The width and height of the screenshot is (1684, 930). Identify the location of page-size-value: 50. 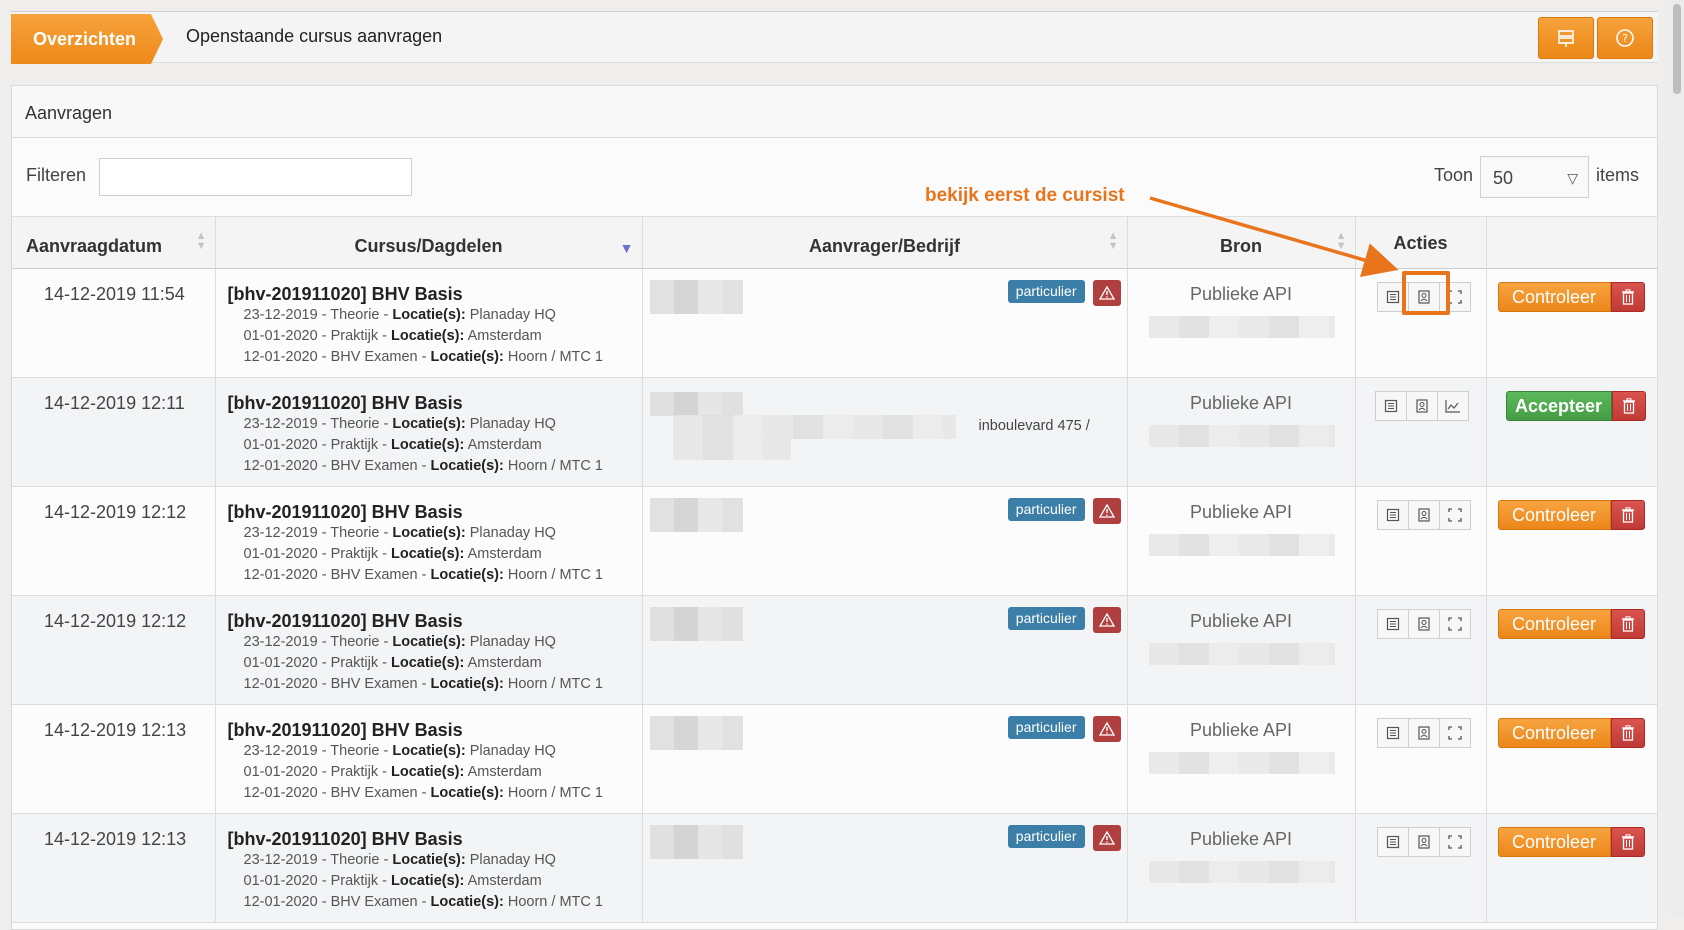
(1503, 178).